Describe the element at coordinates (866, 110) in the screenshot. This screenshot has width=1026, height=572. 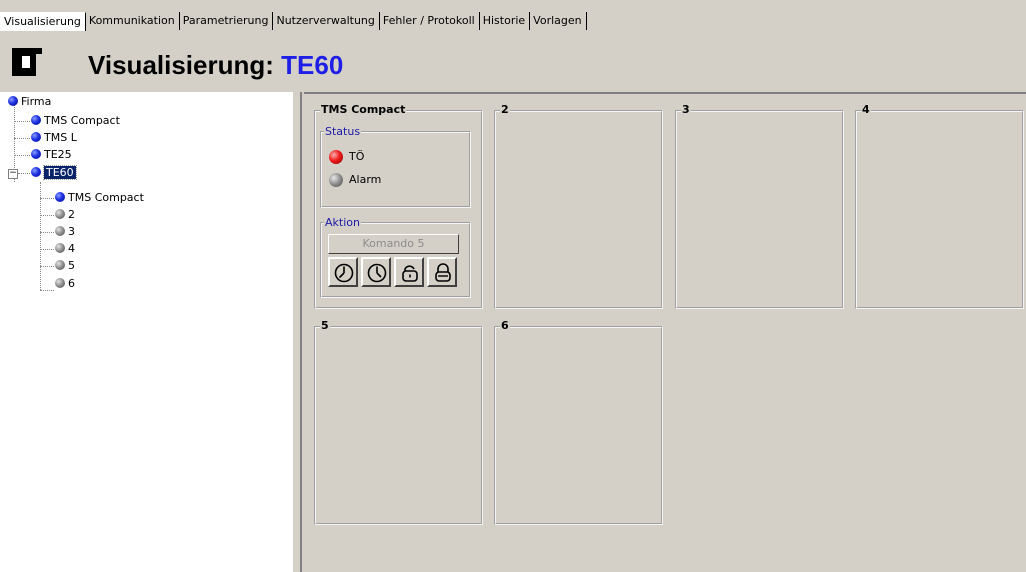
I see `panel-title: 4` at that location.